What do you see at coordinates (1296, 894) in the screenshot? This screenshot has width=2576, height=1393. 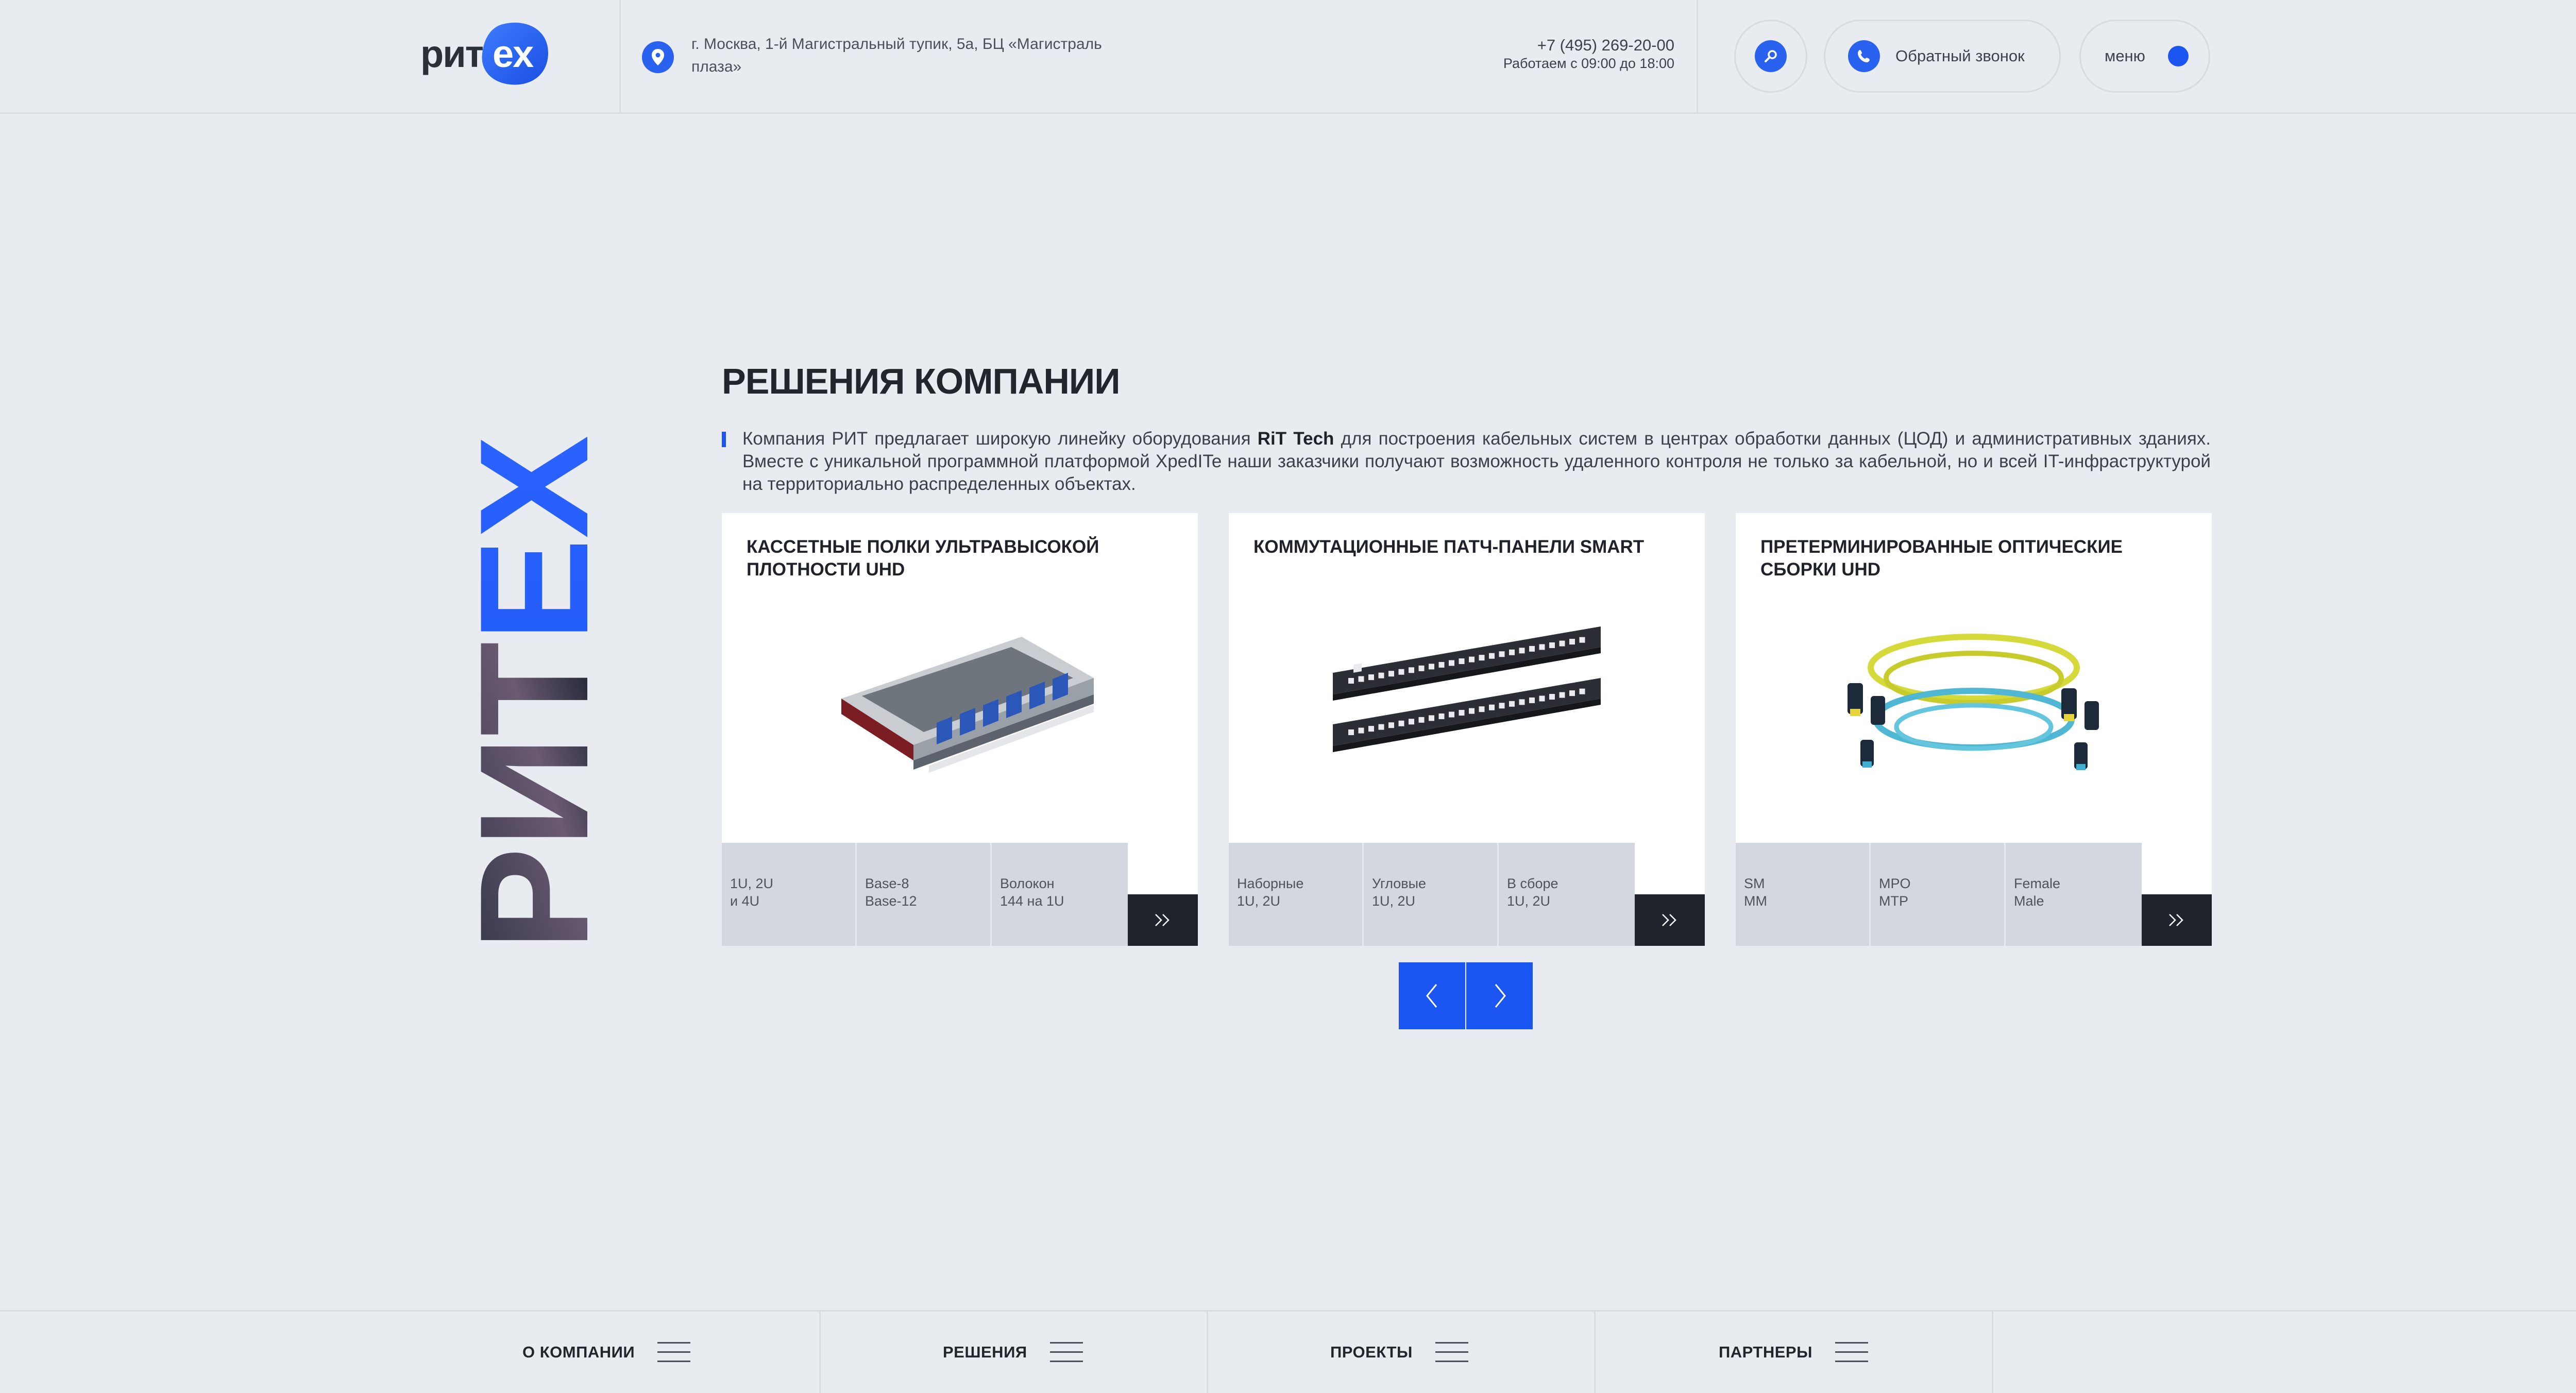 I see `spec-item: Наборные 1U, 2U` at bounding box center [1296, 894].